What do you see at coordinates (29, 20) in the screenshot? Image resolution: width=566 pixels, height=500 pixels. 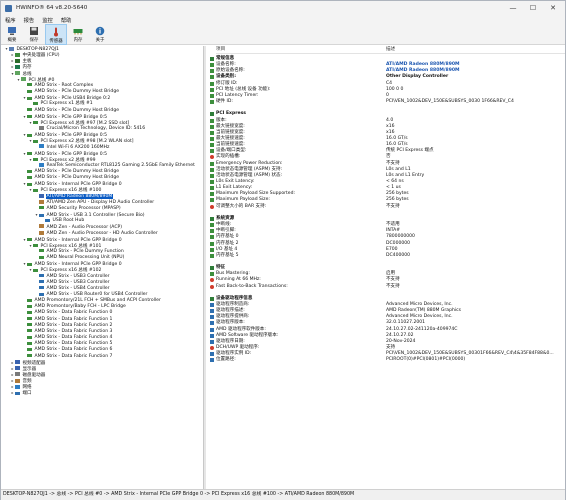 I see `menu-report: 报告` at bounding box center [29, 20].